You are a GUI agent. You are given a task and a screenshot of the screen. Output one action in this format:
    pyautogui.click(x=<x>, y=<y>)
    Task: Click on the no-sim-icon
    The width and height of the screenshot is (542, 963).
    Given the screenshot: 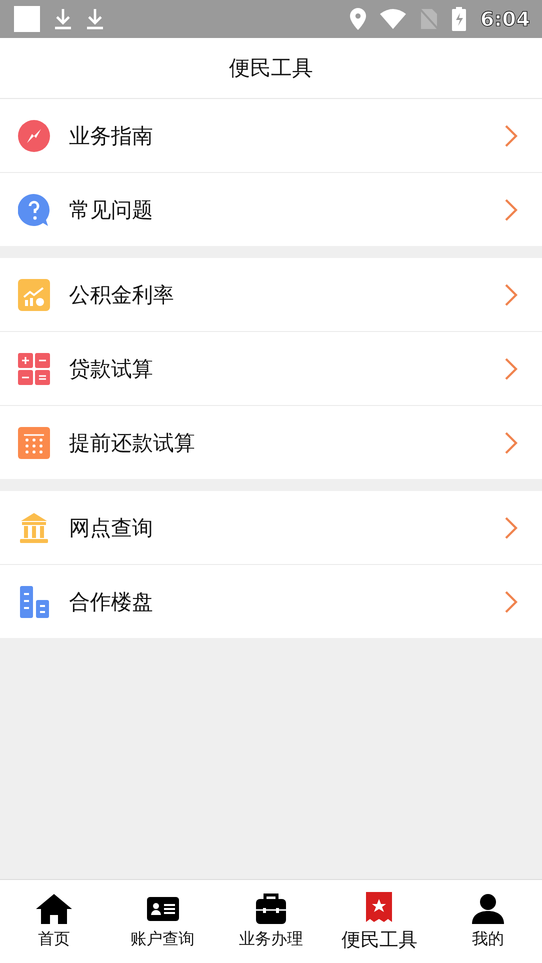 What is the action you would take?
    pyautogui.click(x=429, y=19)
    